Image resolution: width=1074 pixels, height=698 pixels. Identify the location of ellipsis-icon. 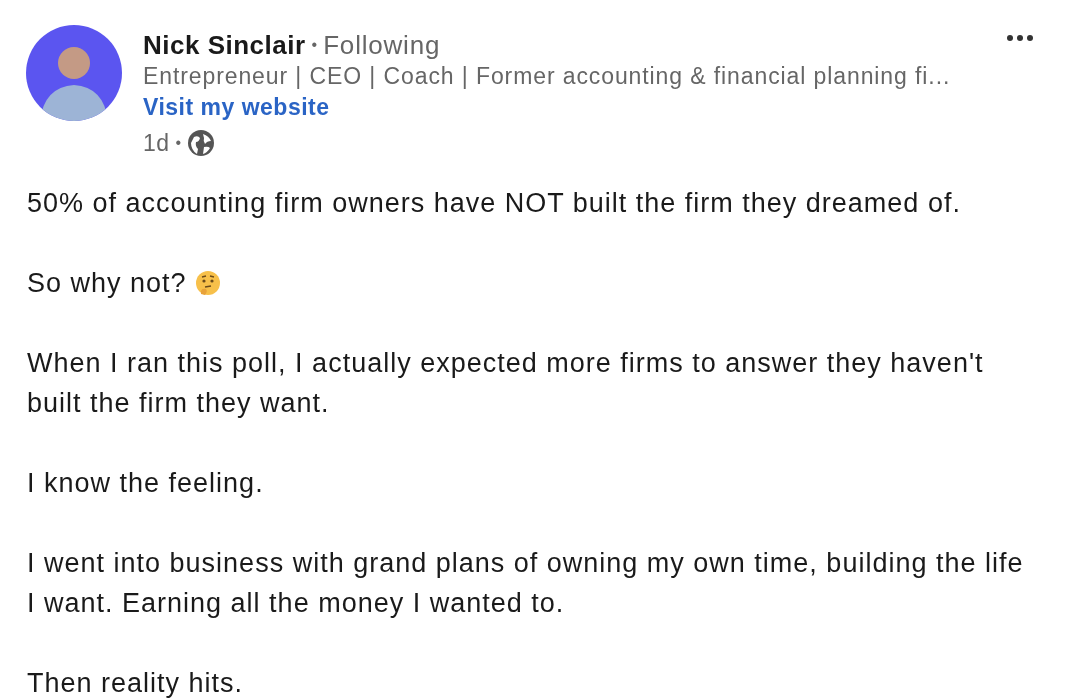
(1020, 38).